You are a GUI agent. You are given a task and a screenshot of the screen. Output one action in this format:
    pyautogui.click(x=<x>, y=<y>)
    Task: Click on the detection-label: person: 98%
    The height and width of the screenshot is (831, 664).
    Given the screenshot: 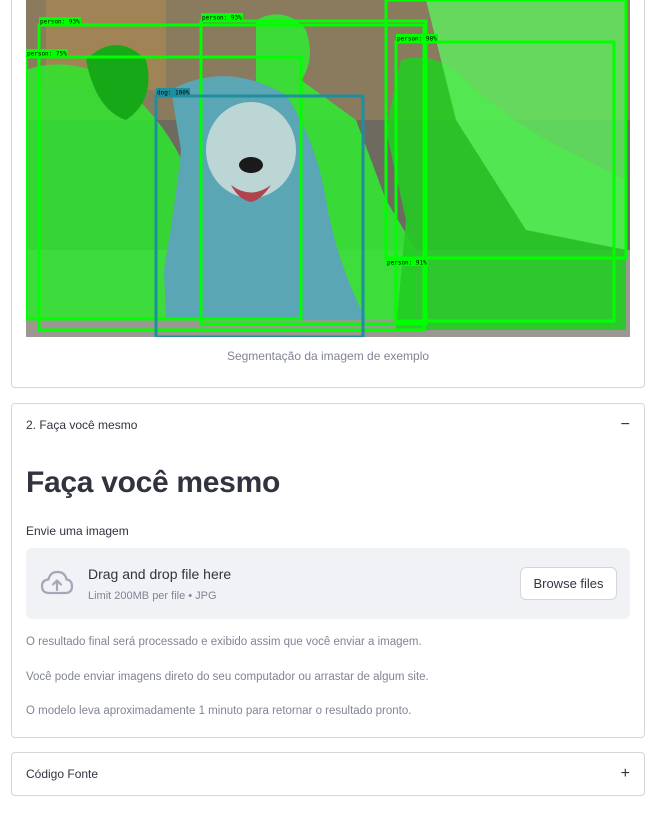 What is the action you would take?
    pyautogui.click(x=417, y=39)
    